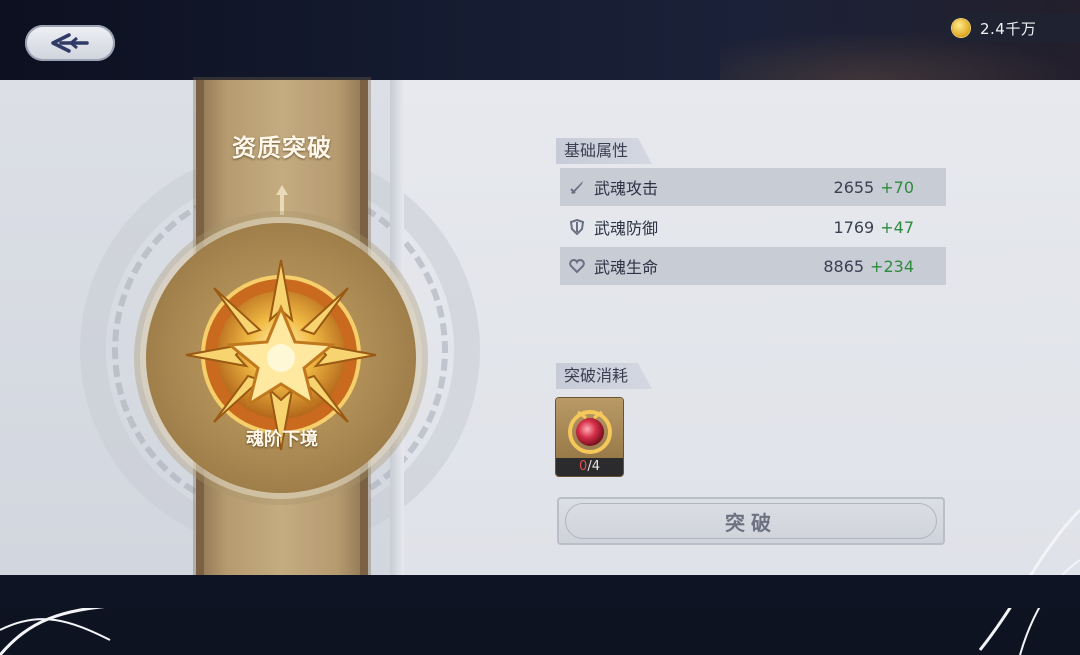 The height and width of the screenshot is (655, 1080). Describe the element at coordinates (854, 187) in the screenshot. I see `stat-value: 2655` at that location.